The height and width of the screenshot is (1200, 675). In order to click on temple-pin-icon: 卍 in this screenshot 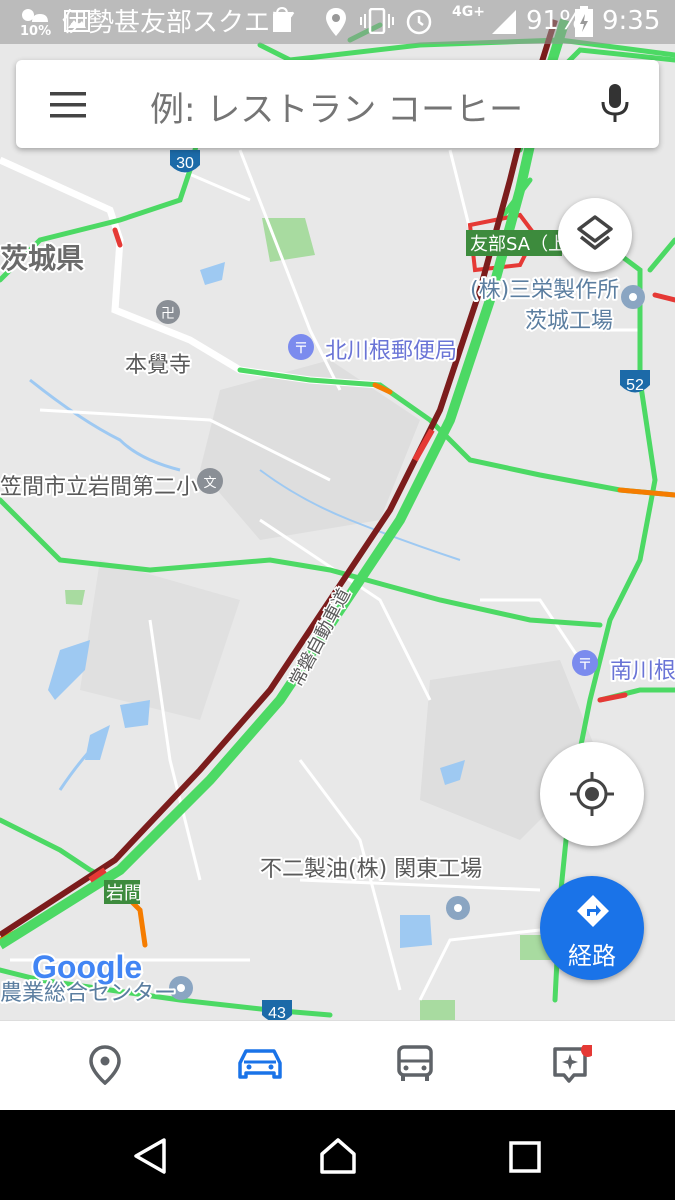, I will do `click(168, 312)`.